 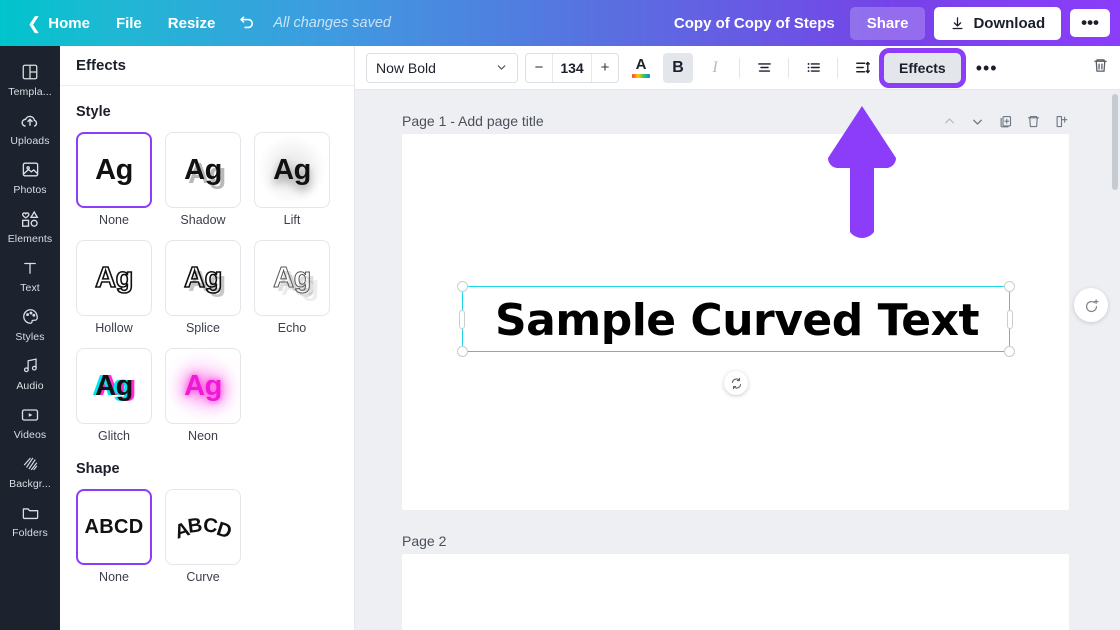 I want to click on effects-button: Effects, so click(x=922, y=67).